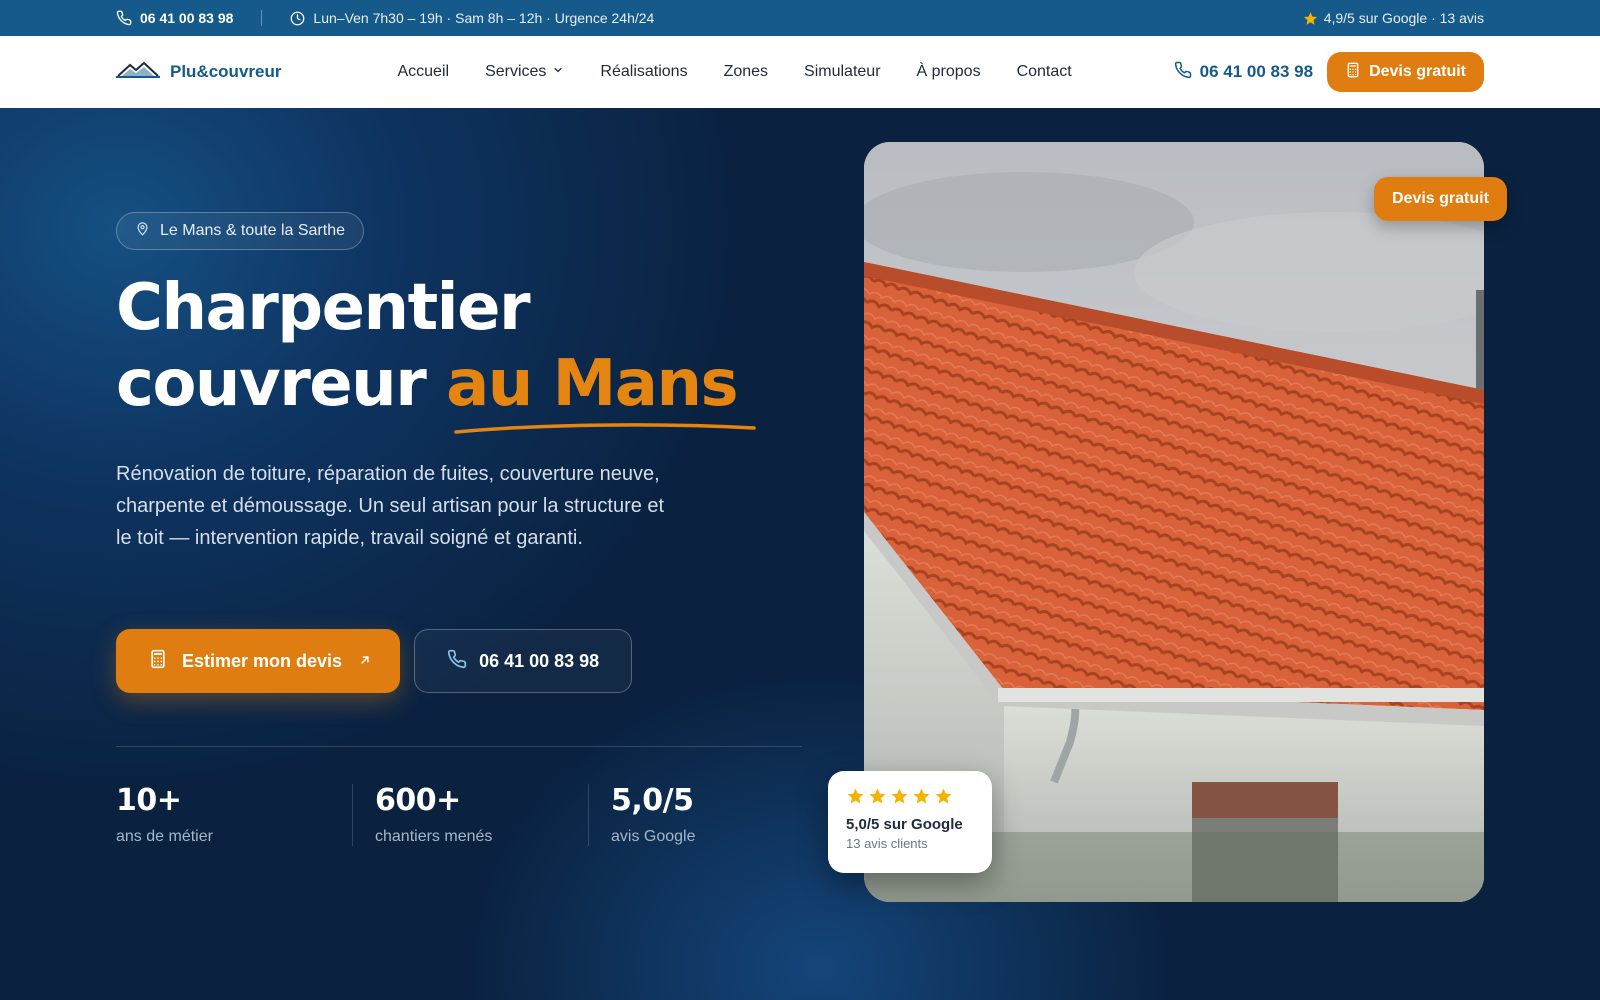 The width and height of the screenshot is (1600, 1000). What do you see at coordinates (653, 836) in the screenshot?
I see `stat-label: avis Google` at bounding box center [653, 836].